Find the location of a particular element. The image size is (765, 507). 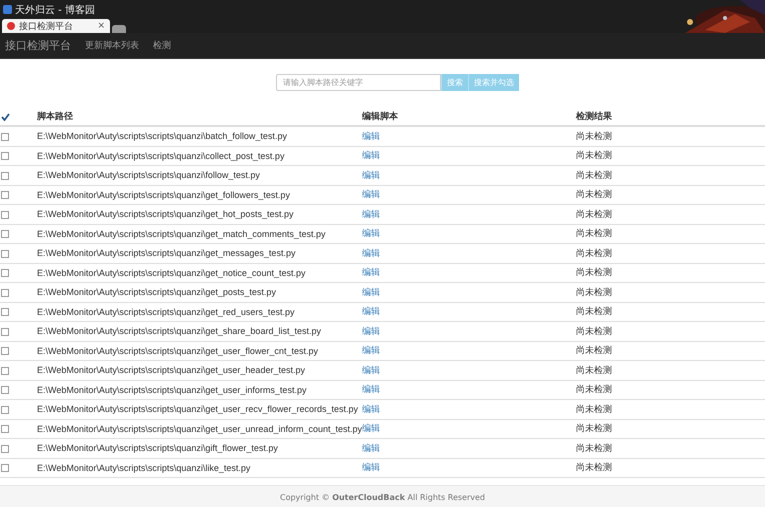

browser-tab: 接口检测平台 × is located at coordinates (56, 26).